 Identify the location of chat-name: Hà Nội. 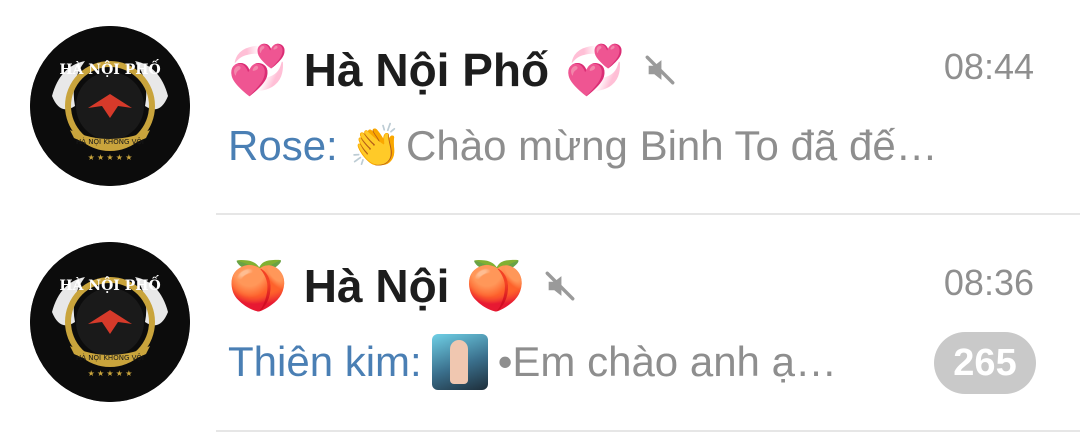
(376, 286).